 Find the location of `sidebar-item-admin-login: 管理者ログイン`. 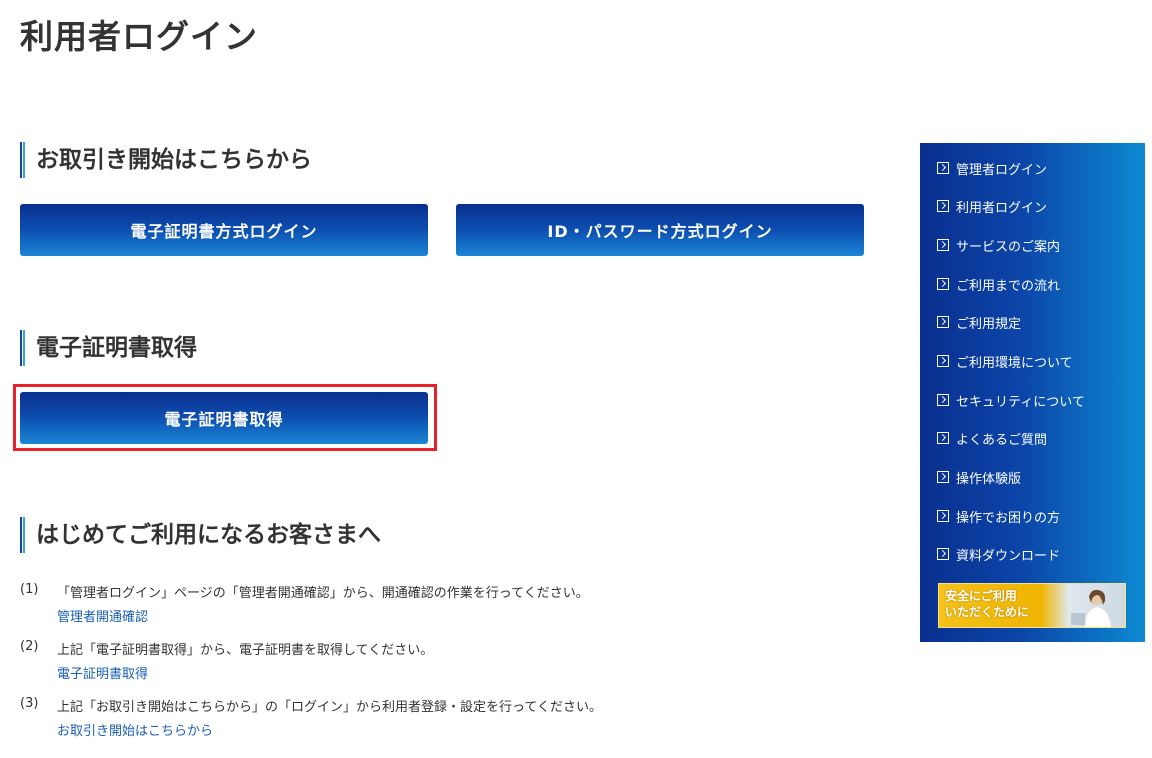

sidebar-item-admin-login: 管理者ログイン is located at coordinates (992, 168).